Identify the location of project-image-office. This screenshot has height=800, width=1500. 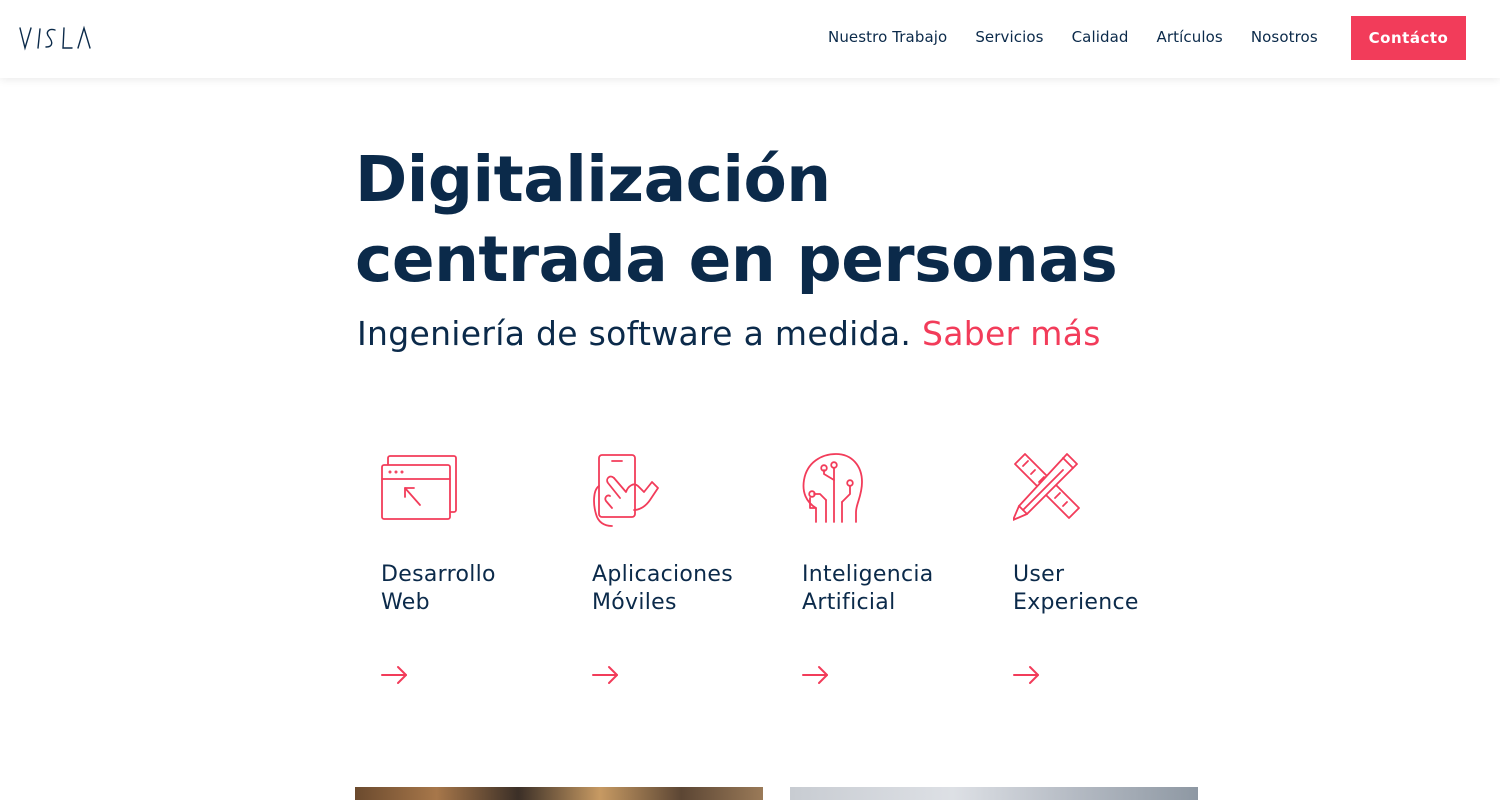
(559, 793).